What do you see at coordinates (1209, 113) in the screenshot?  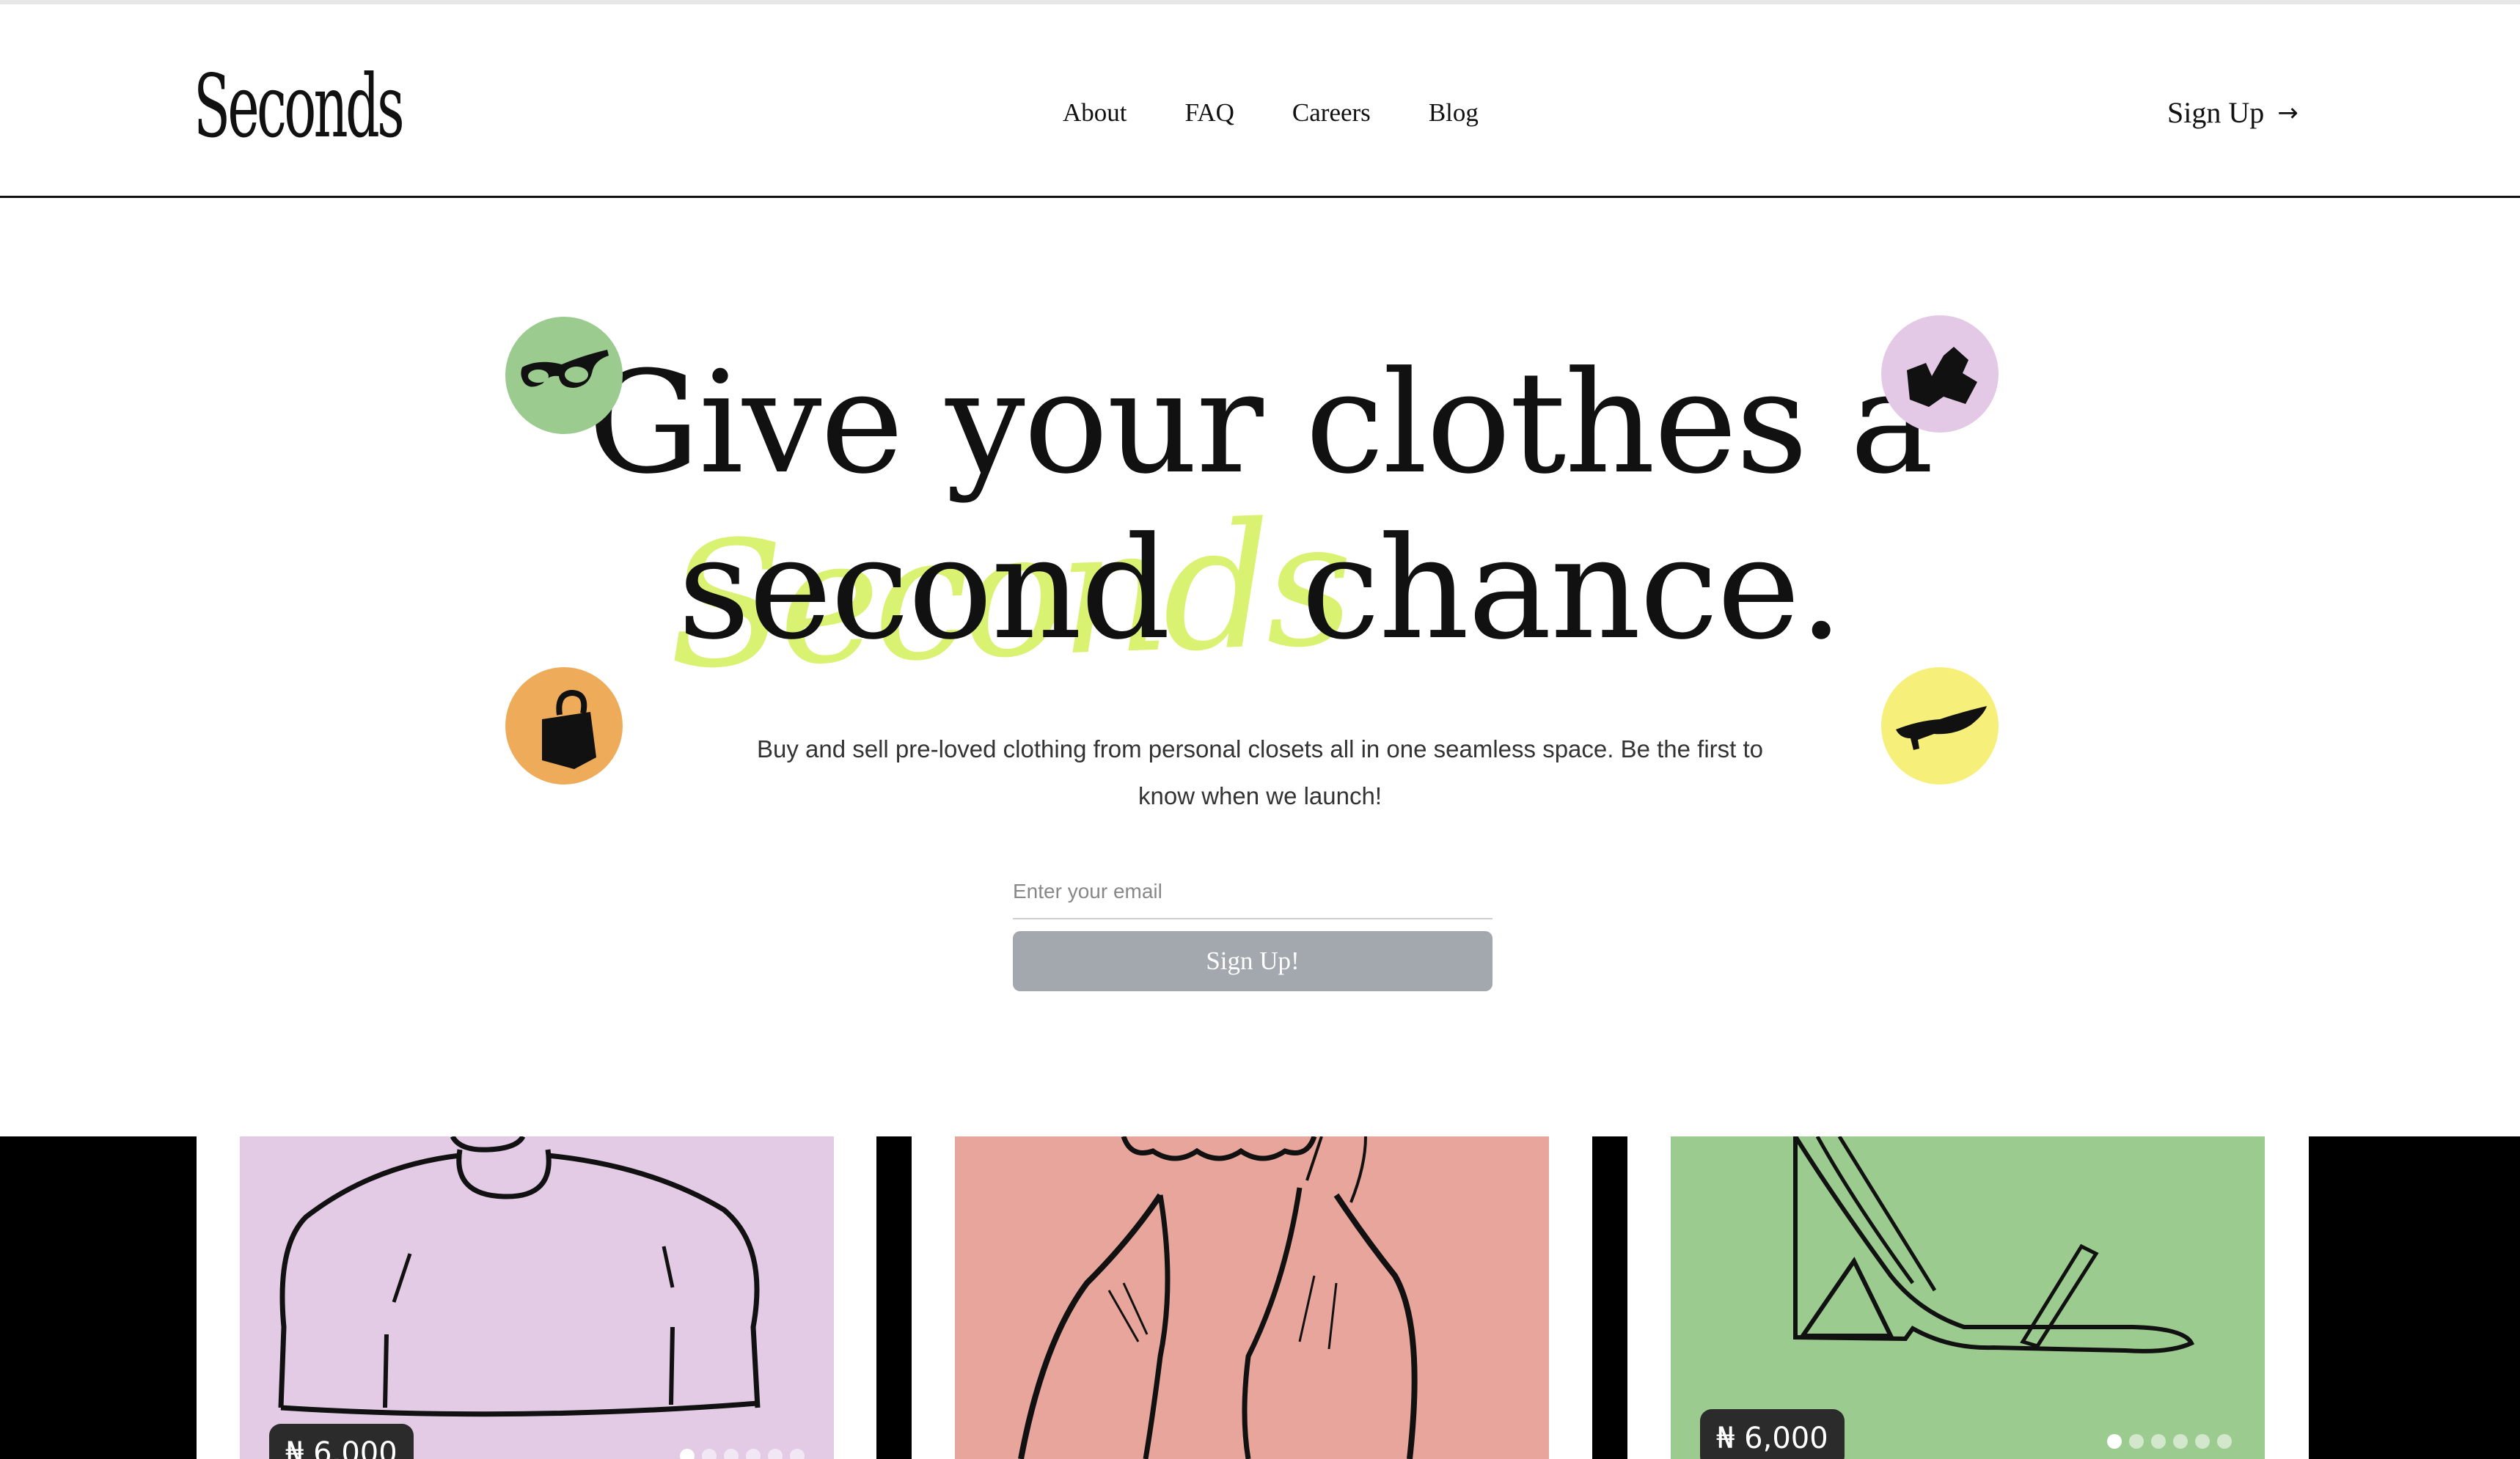 I see `nav-faq: FAQ` at bounding box center [1209, 113].